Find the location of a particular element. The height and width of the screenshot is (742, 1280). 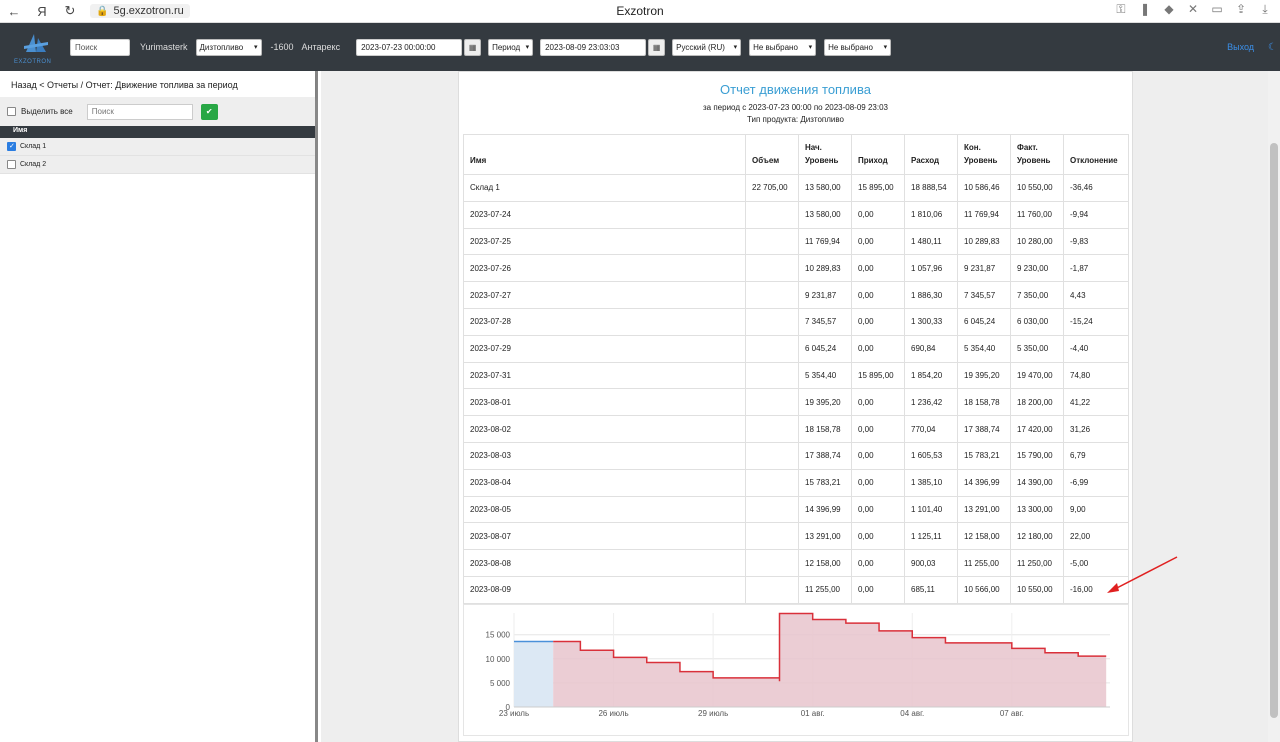

reload-icon: ↻ is located at coordinates (70, 11).